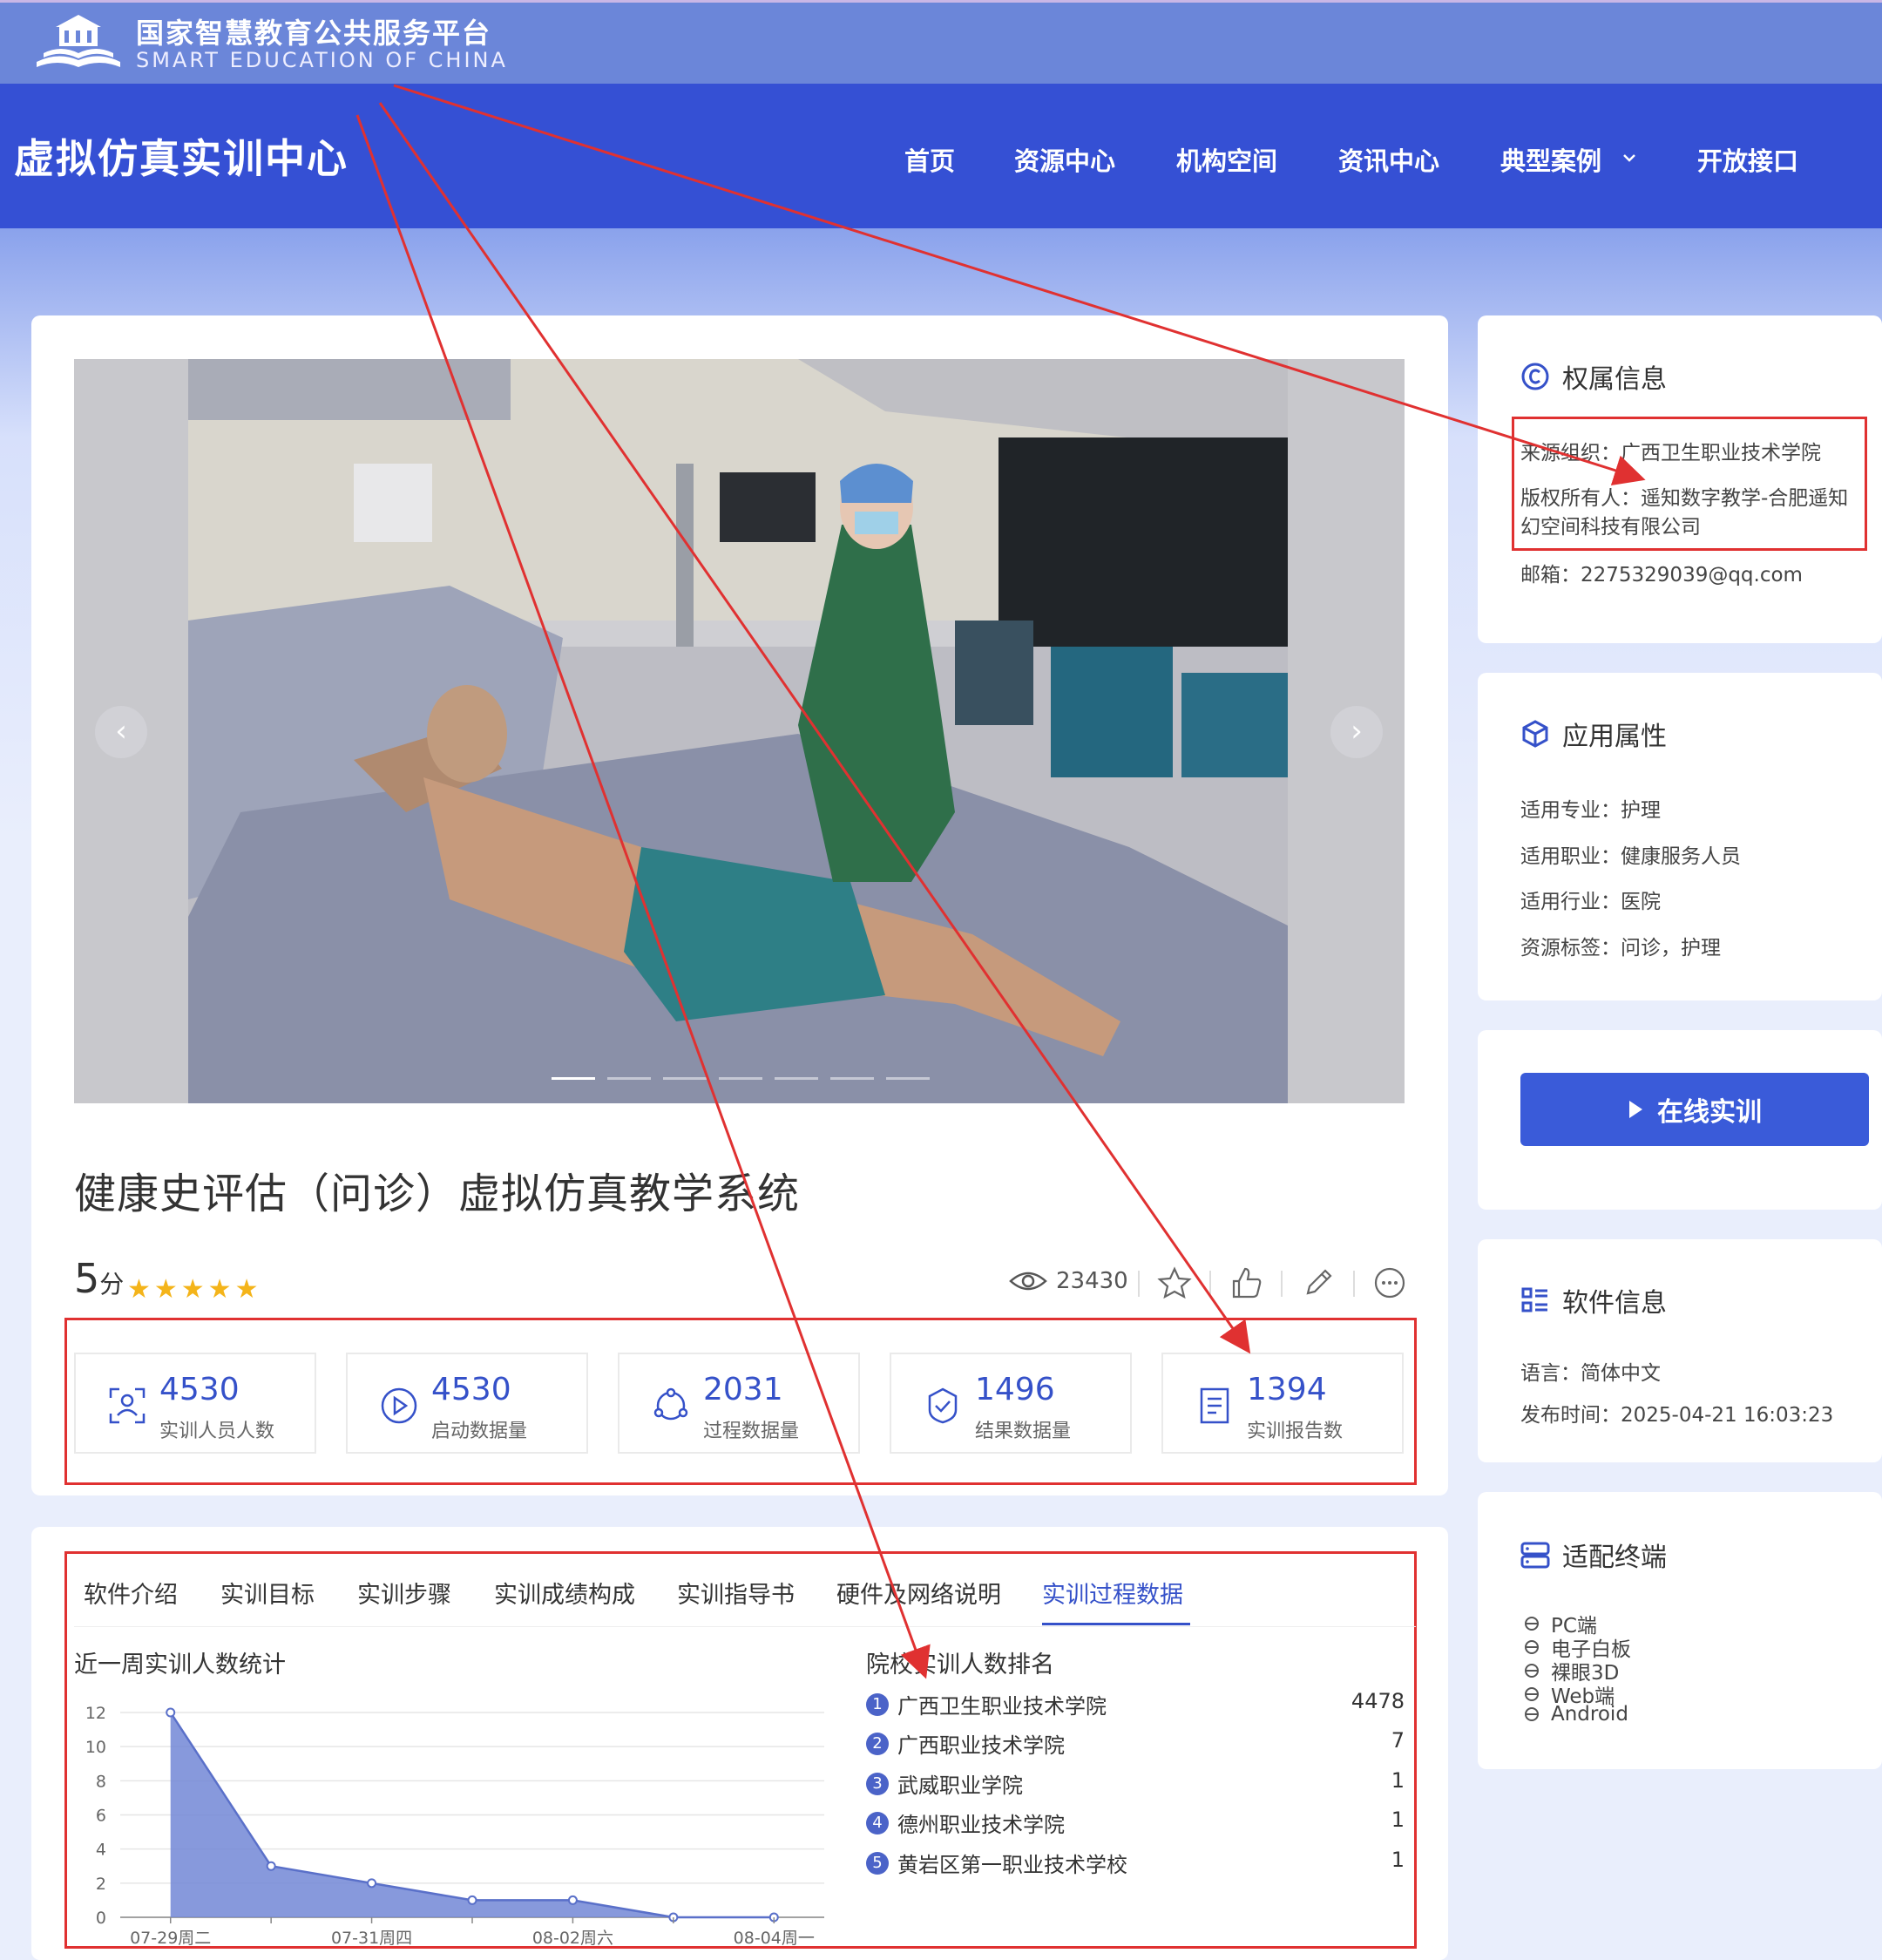 This screenshot has width=1882, height=1960. Describe the element at coordinates (131, 1593) in the screenshot. I see `tab-software-intro: 软件介绍` at that location.